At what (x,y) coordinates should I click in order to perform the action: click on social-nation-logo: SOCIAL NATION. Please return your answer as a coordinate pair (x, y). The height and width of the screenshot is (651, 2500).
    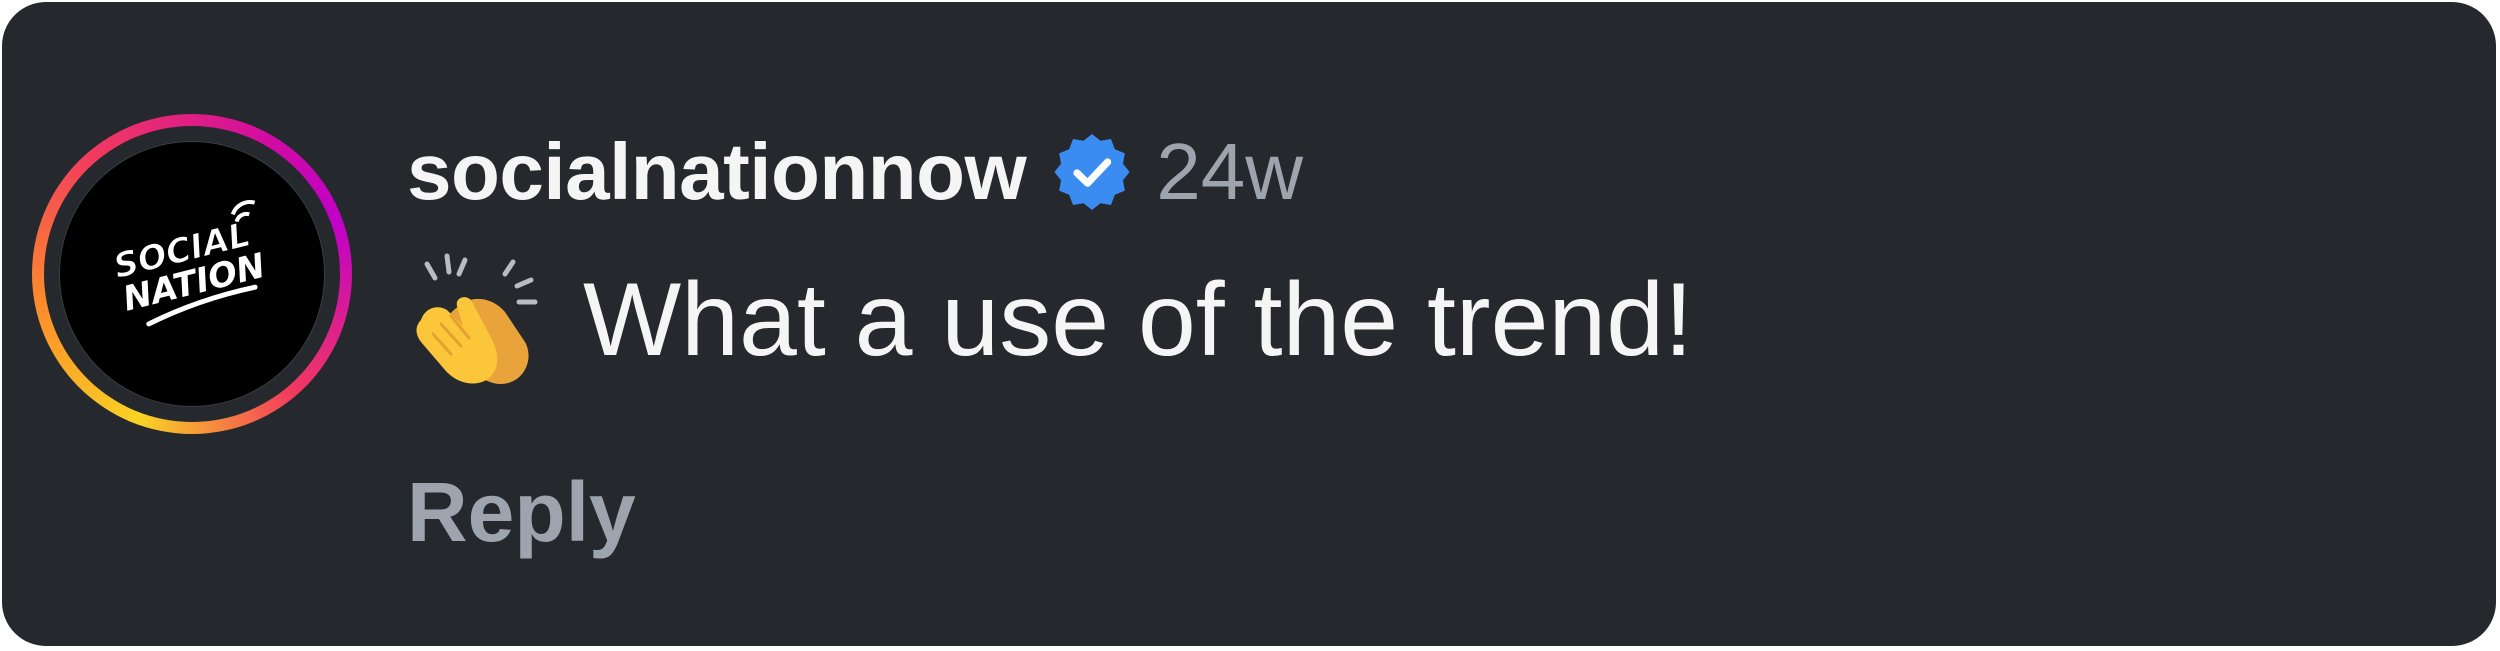
    Looking at the image, I should click on (189, 263).